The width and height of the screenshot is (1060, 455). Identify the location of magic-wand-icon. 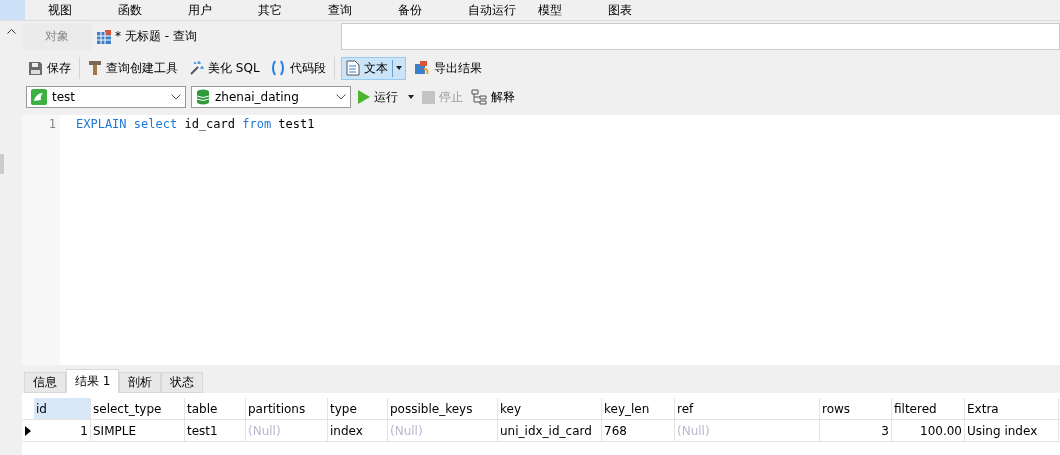
(196, 68).